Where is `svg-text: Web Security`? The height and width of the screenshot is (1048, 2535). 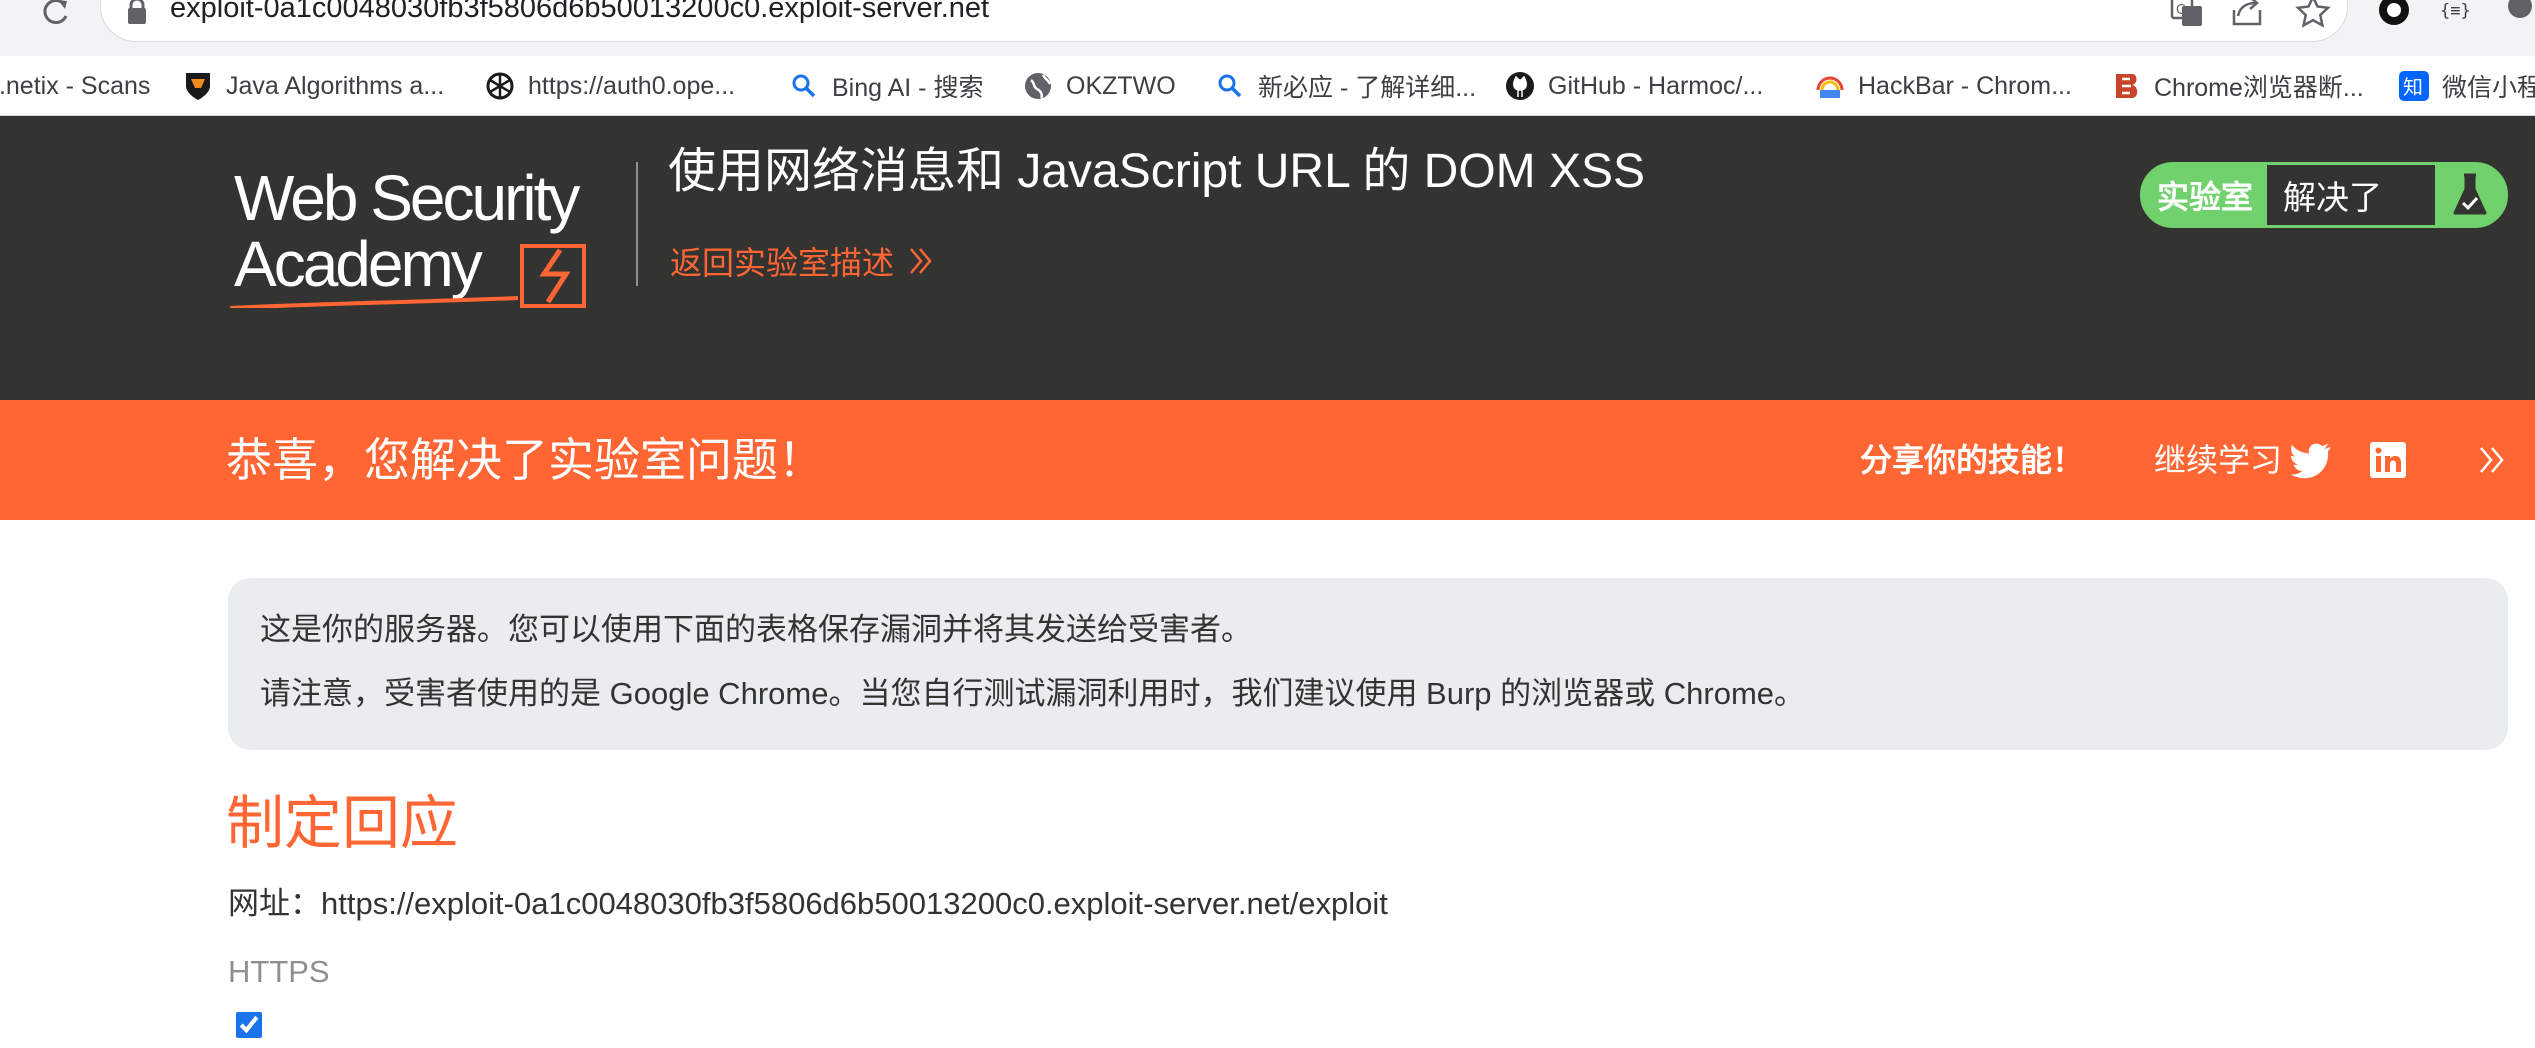
svg-text: Web Security is located at coordinates (407, 198).